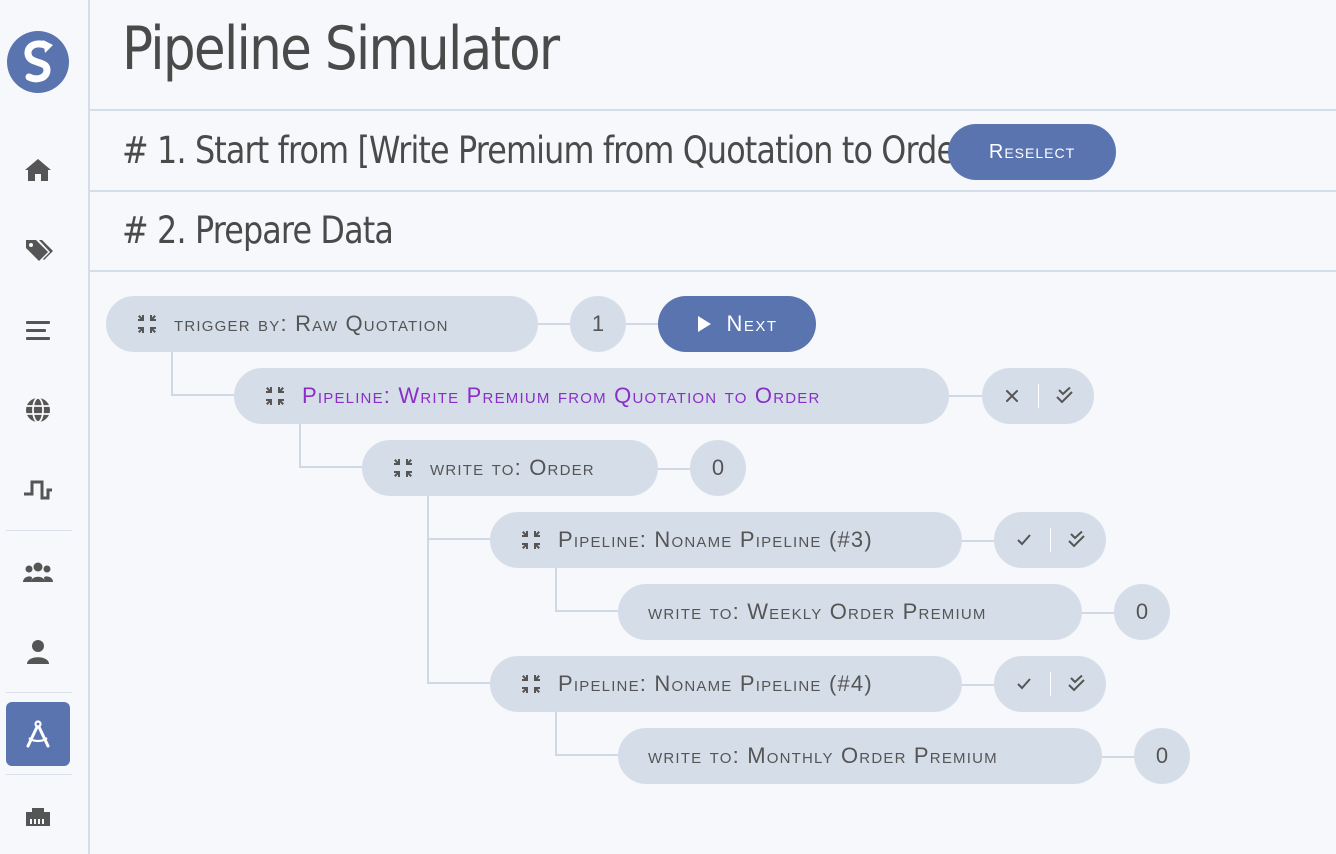 This screenshot has width=1336, height=854. I want to click on sidebar-item-globe, so click(38, 410).